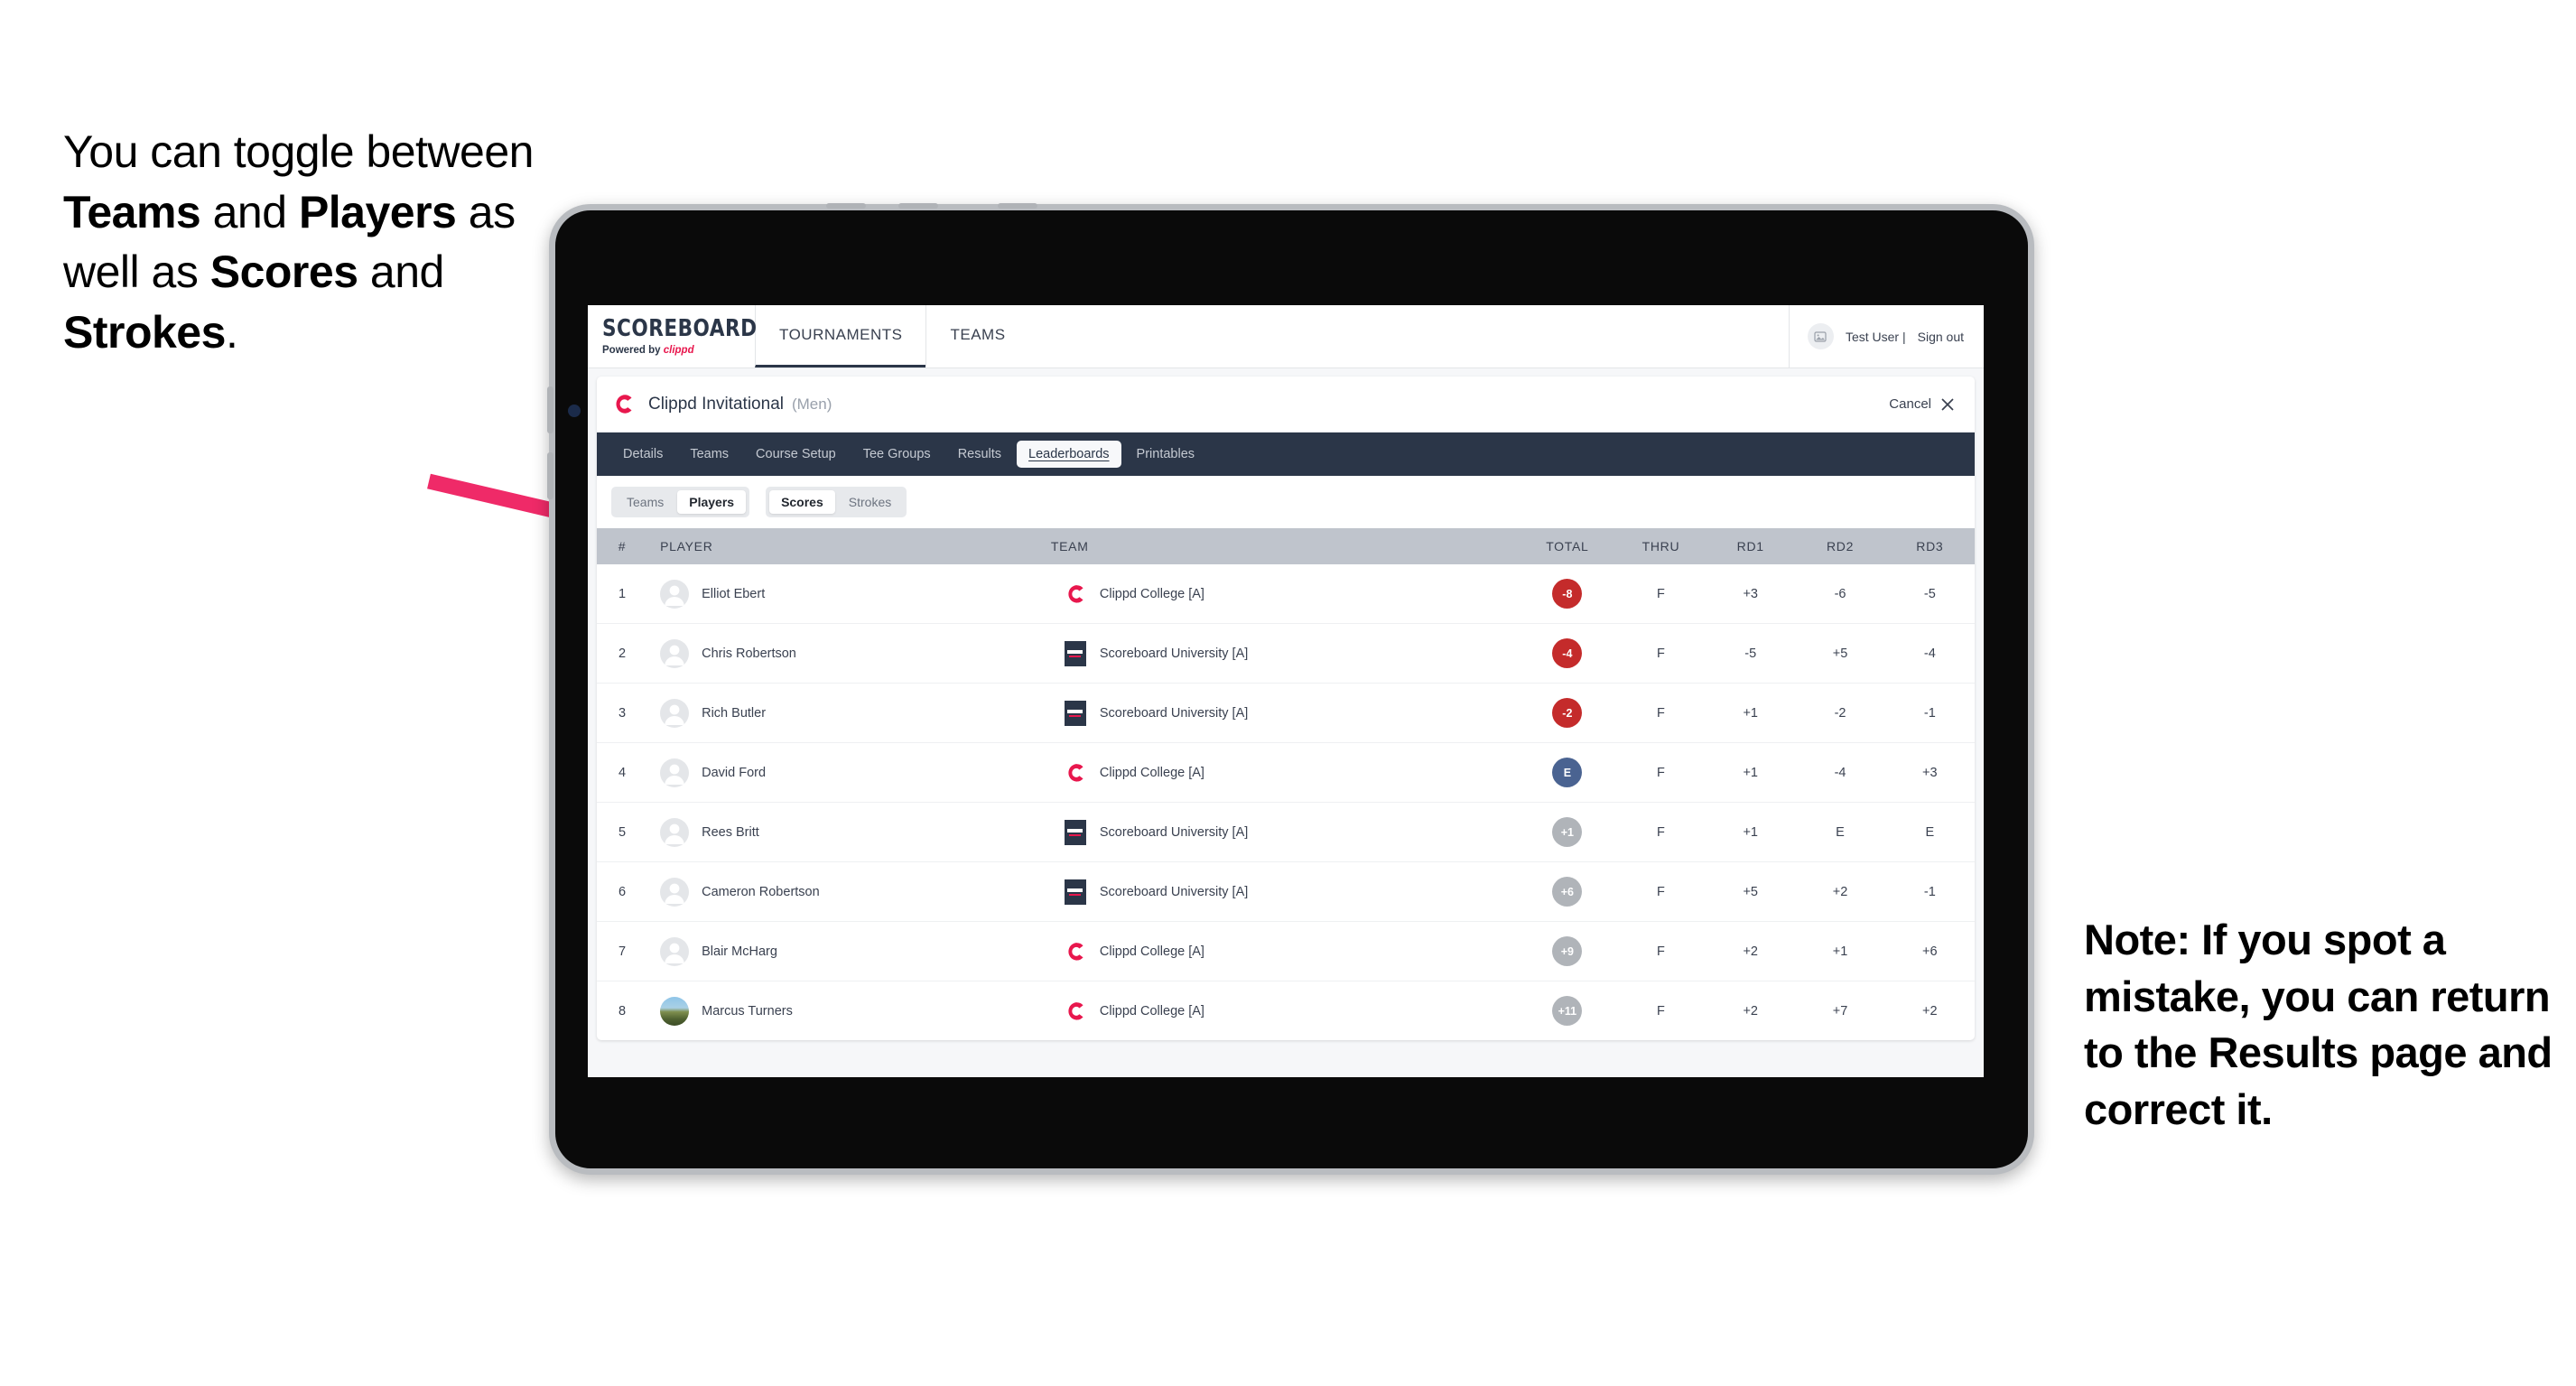 The height and width of the screenshot is (1386, 2576). What do you see at coordinates (1941, 337) in the screenshot?
I see `sign-out-link: Sign out` at bounding box center [1941, 337].